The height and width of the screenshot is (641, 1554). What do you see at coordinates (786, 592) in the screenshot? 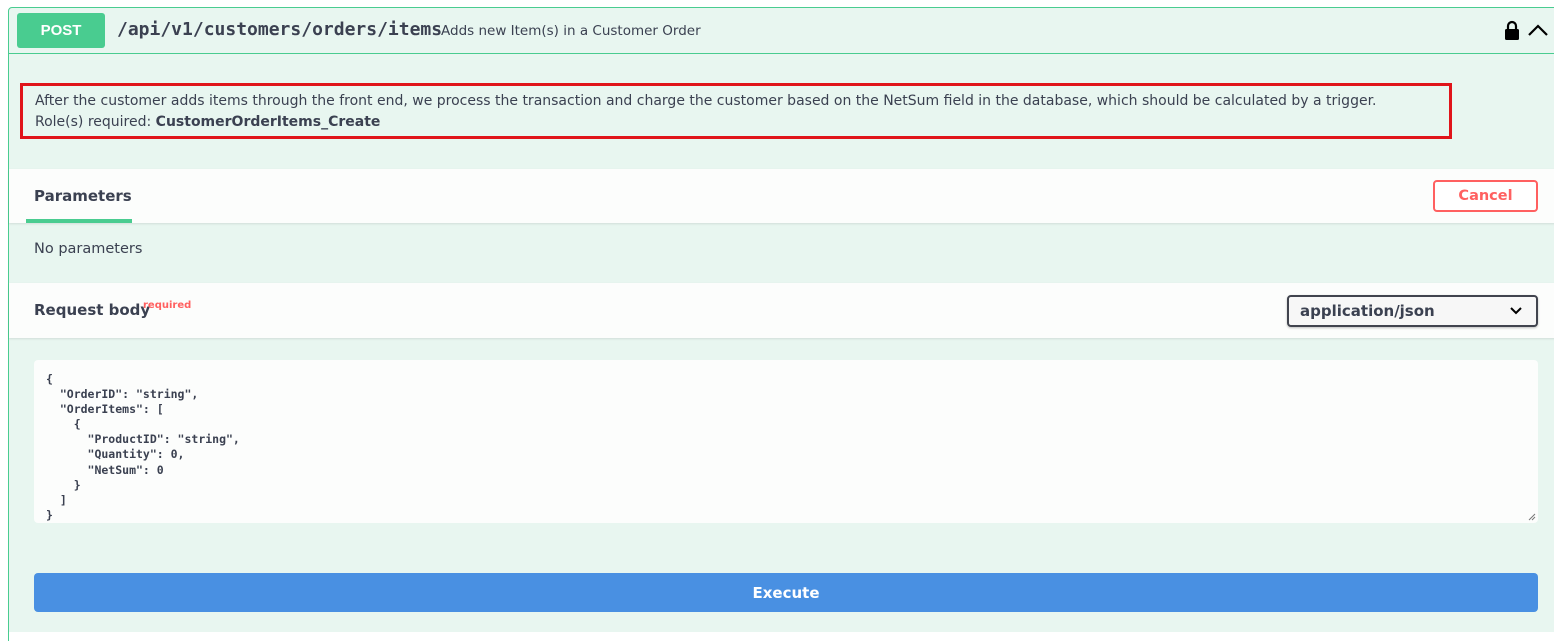
I see `execute-button: Execute` at bounding box center [786, 592].